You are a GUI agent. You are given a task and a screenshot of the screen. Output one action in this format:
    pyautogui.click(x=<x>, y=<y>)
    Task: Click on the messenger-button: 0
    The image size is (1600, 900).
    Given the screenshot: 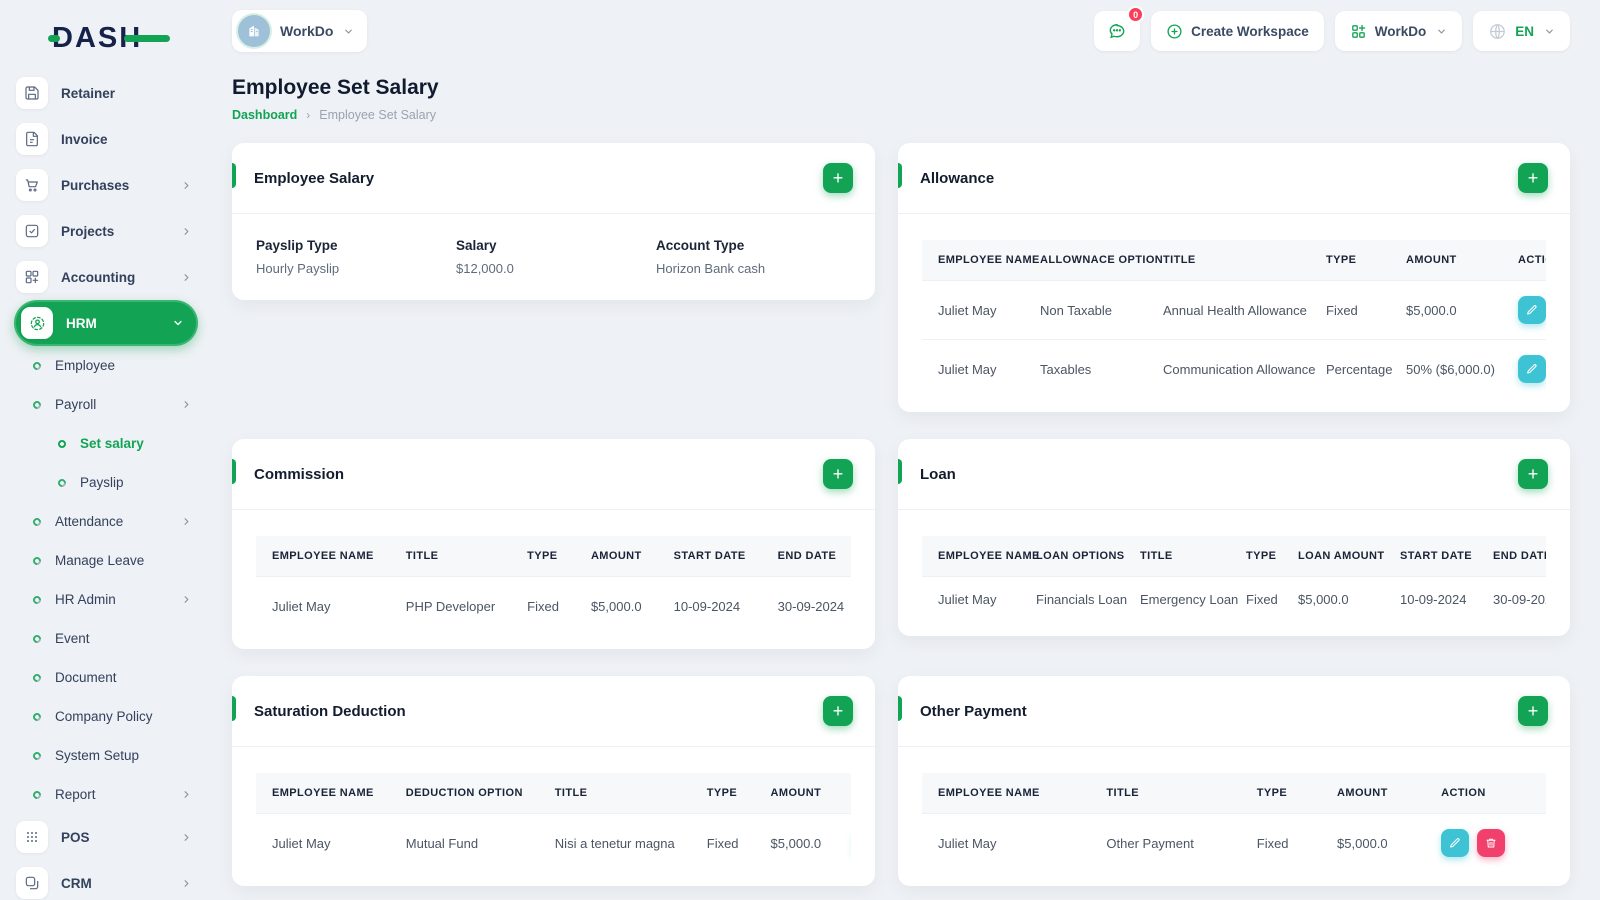 What is the action you would take?
    pyautogui.click(x=1119, y=28)
    